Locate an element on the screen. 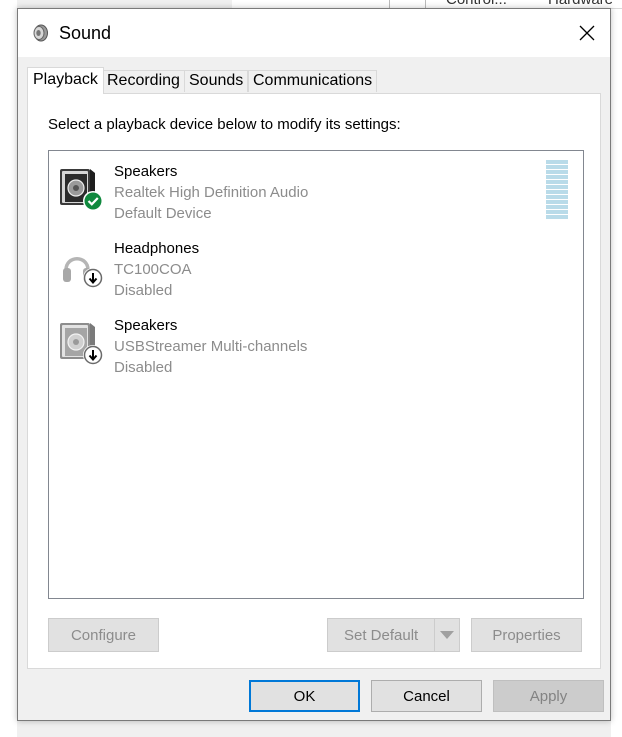 This screenshot has width=622, height=737. close-button is located at coordinates (587, 33).